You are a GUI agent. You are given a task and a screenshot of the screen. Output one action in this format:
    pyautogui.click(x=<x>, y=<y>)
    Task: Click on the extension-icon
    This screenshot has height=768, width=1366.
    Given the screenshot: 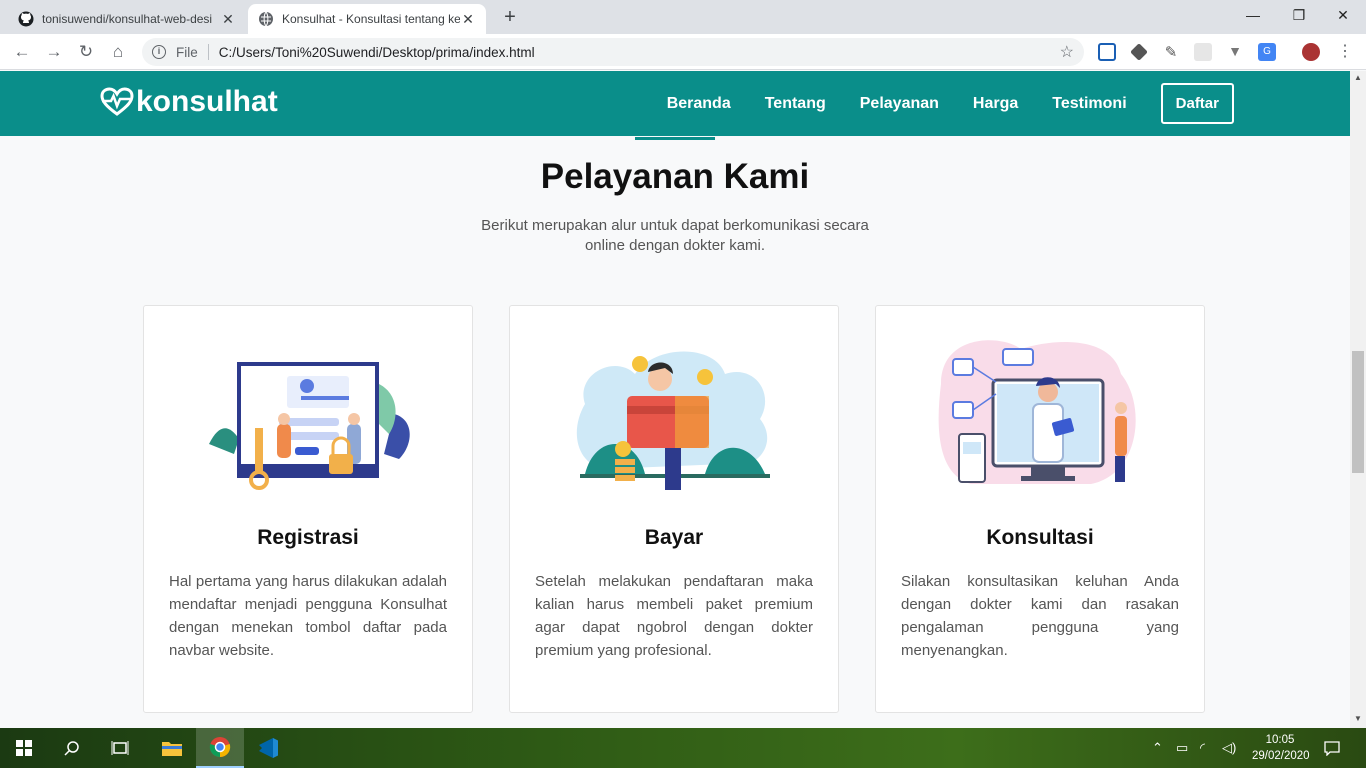 What is the action you would take?
    pyautogui.click(x=1203, y=52)
    